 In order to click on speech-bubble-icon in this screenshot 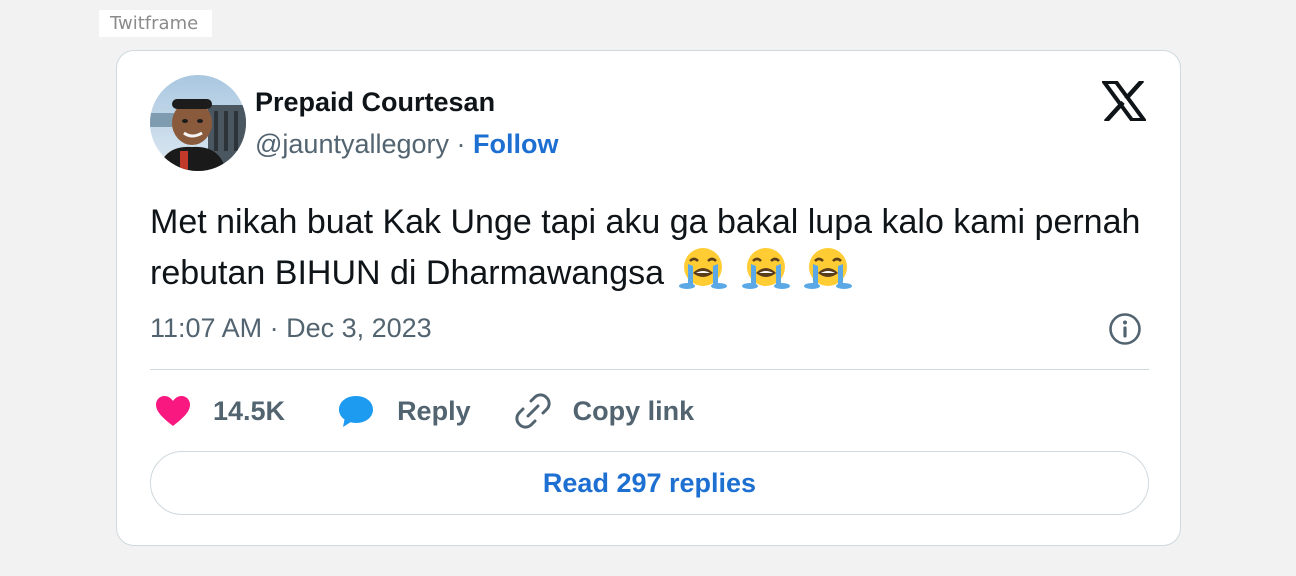, I will do `click(356, 411)`.